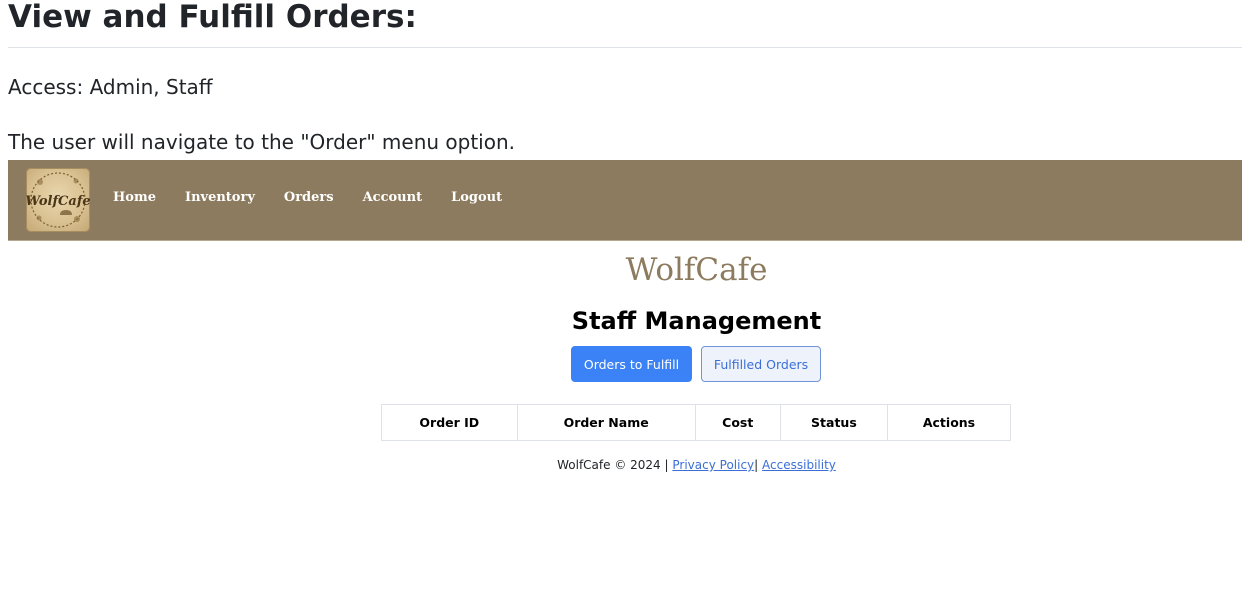 The image size is (1243, 592). What do you see at coordinates (737, 422) in the screenshot?
I see `column-header-cost: Cost` at bounding box center [737, 422].